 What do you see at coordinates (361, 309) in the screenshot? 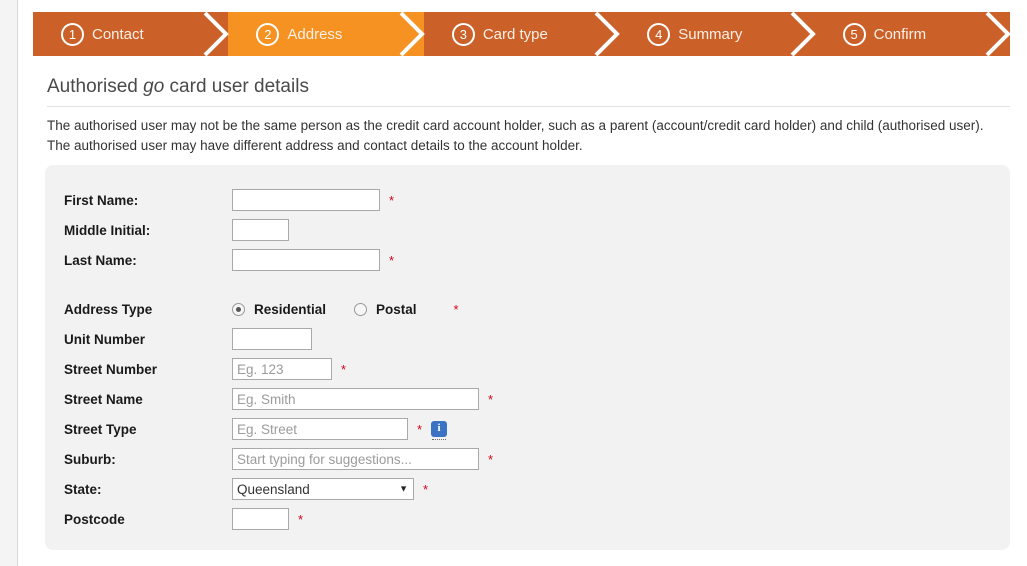
I see `radio-postal` at bounding box center [361, 309].